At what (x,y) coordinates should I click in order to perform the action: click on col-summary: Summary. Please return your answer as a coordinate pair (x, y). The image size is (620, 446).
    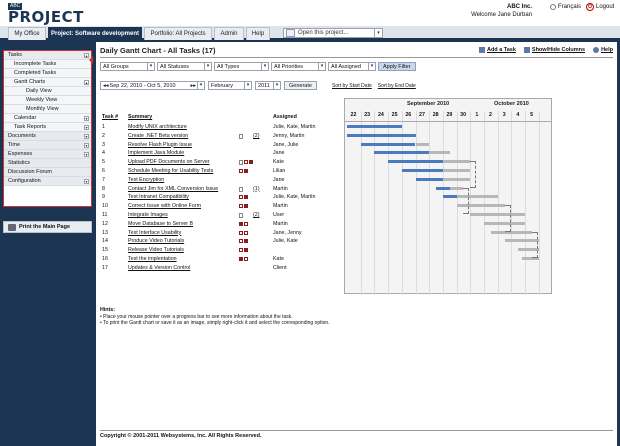
    Looking at the image, I should click on (140, 117).